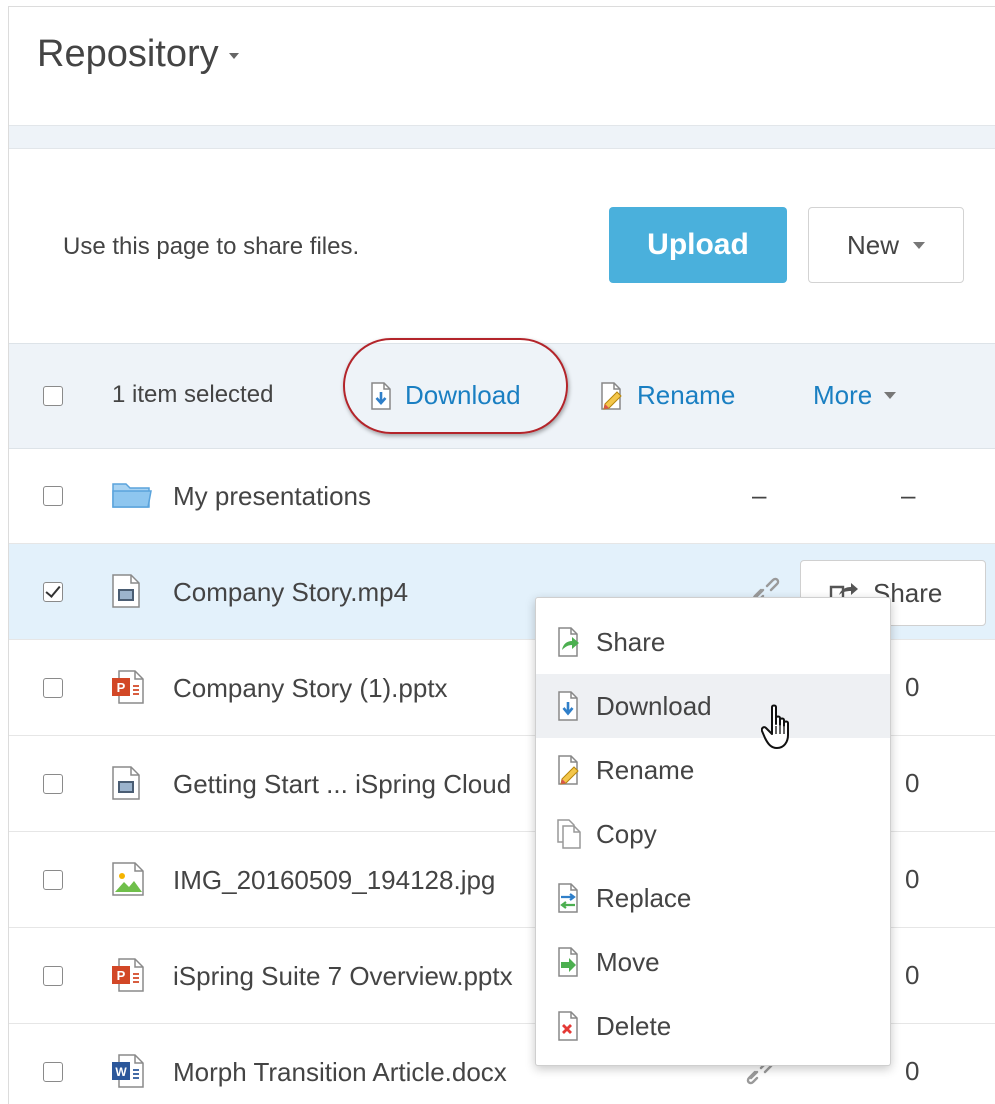 The image size is (995, 1104). Describe the element at coordinates (132, 495) in the screenshot. I see `folder-icon` at that location.